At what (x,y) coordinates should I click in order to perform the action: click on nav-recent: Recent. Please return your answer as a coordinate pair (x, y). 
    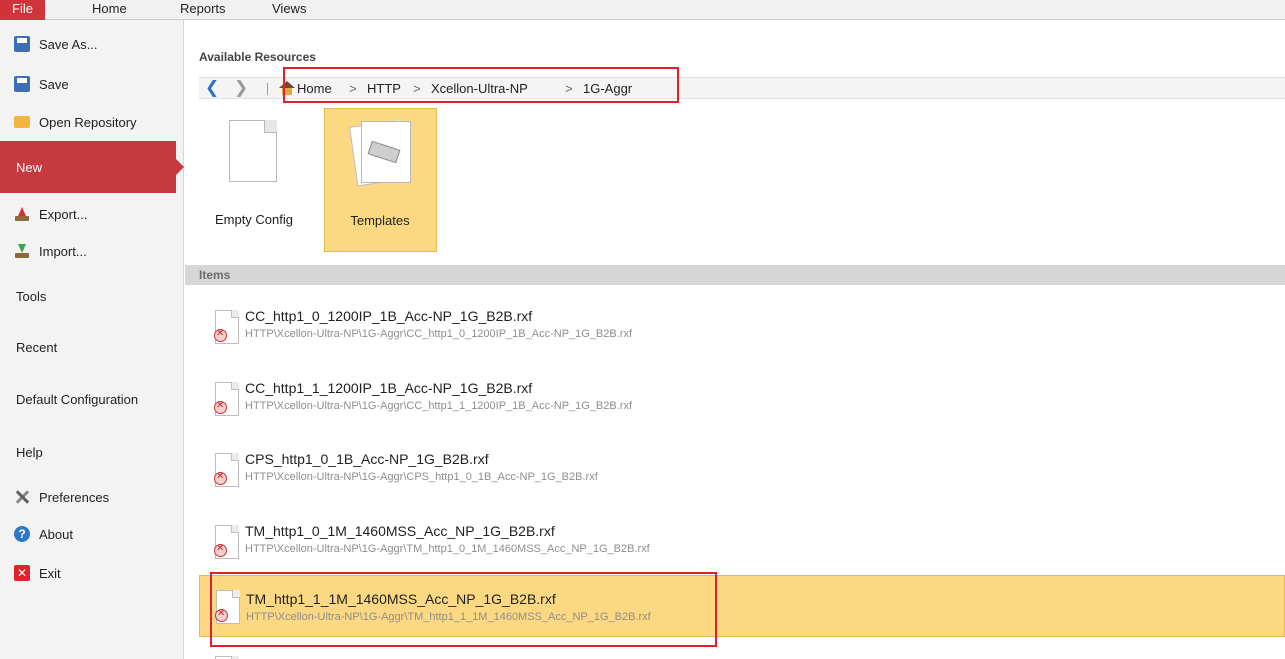
    Looking at the image, I should click on (92, 349).